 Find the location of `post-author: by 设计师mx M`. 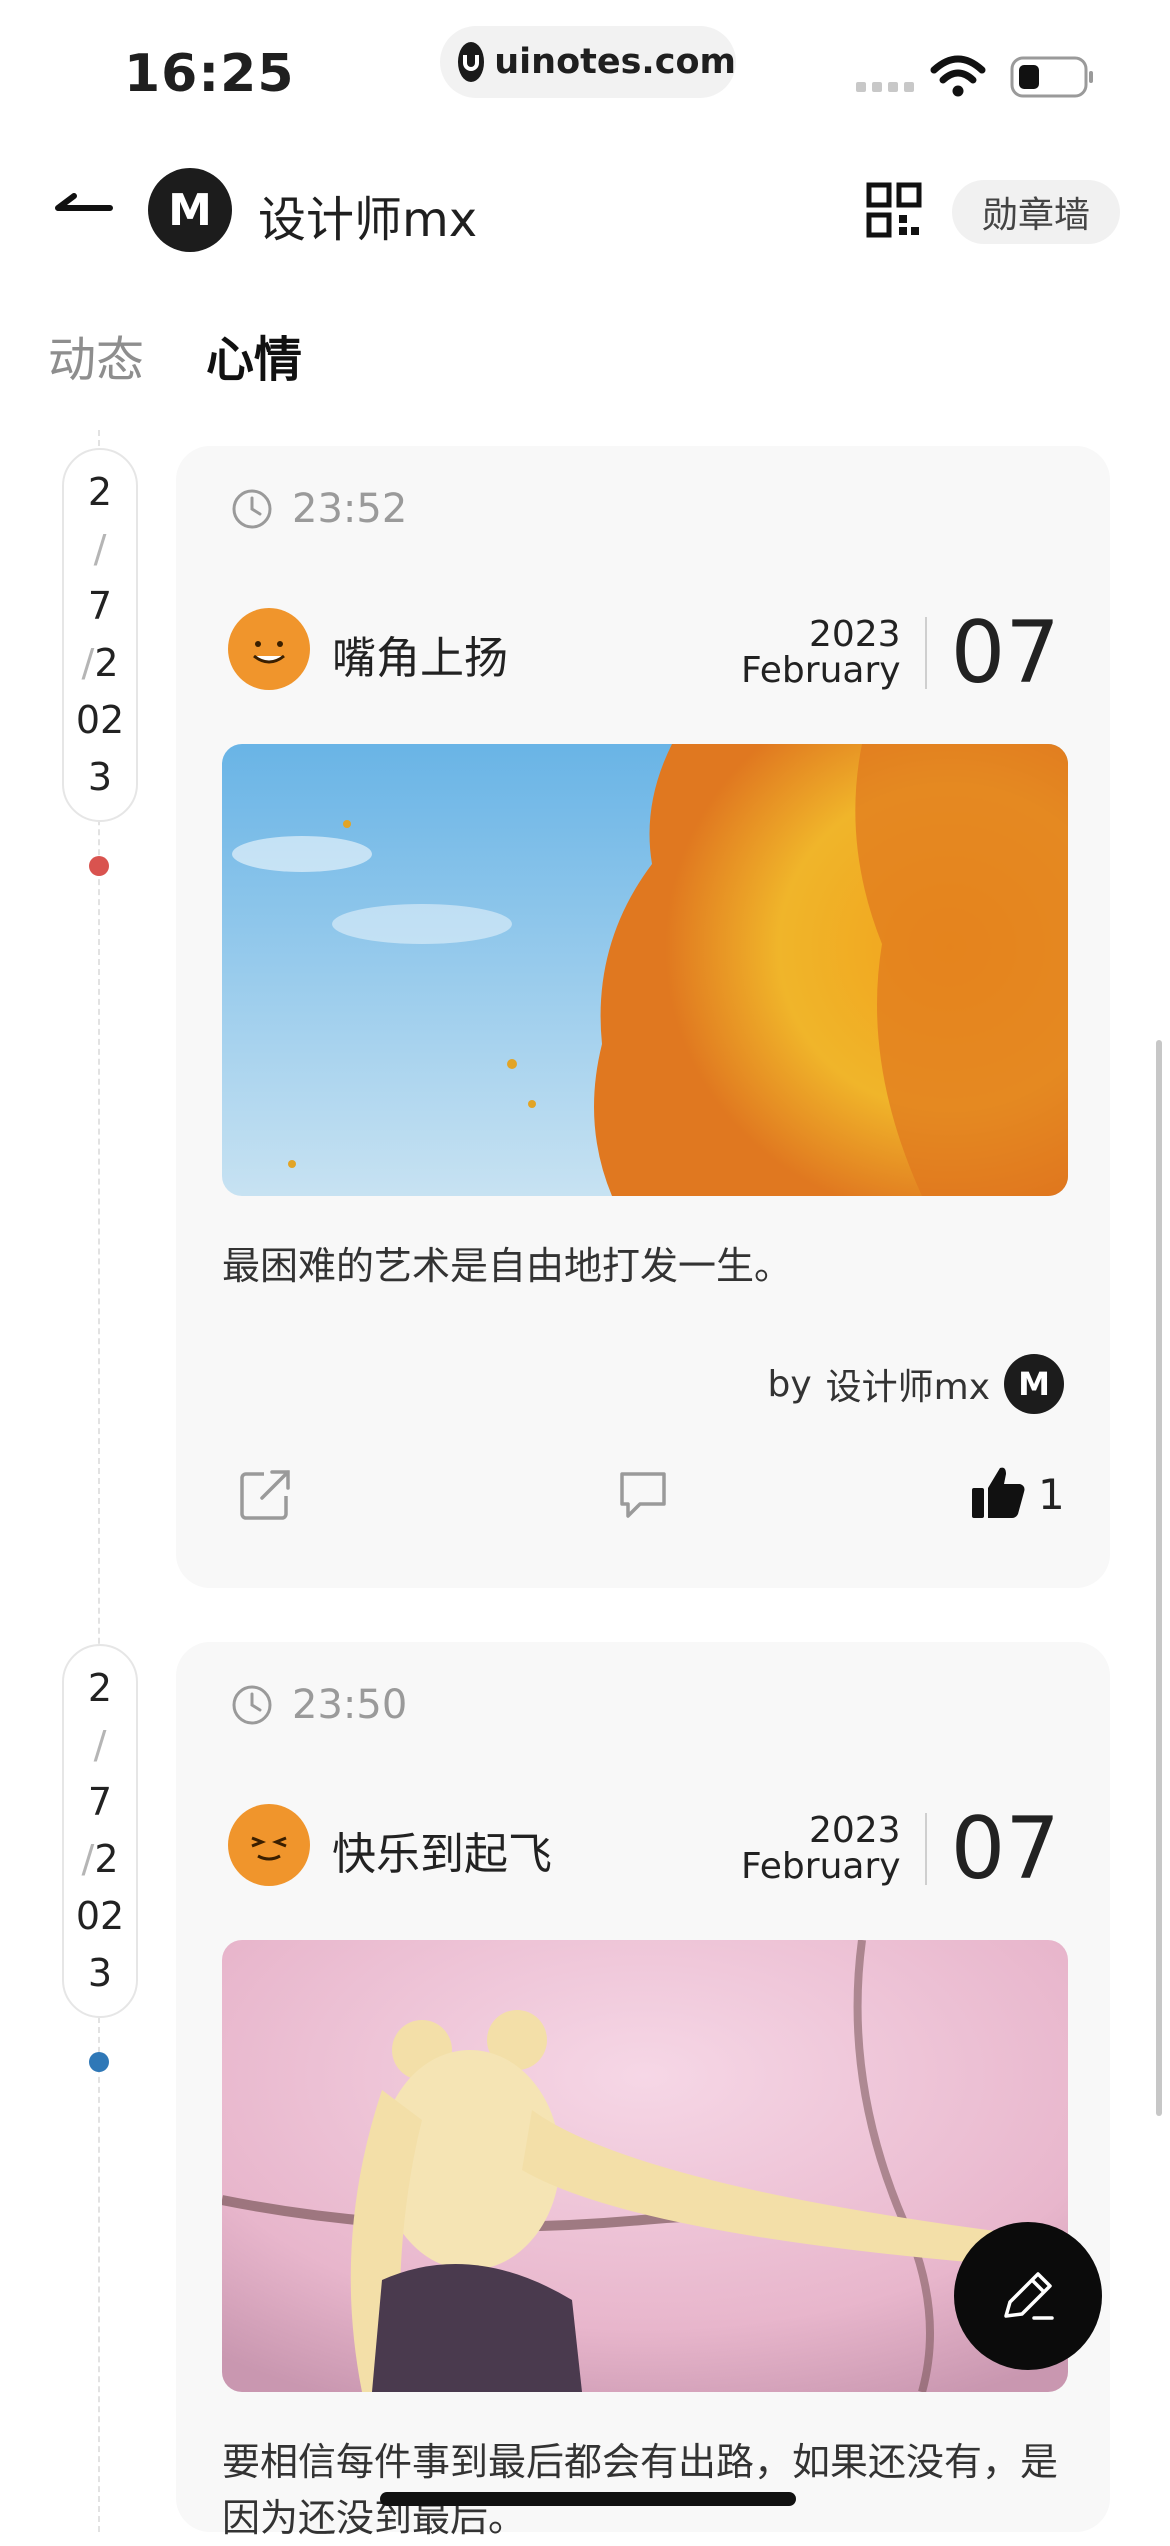

post-author: by 设计师mx M is located at coordinates (915, 1384).